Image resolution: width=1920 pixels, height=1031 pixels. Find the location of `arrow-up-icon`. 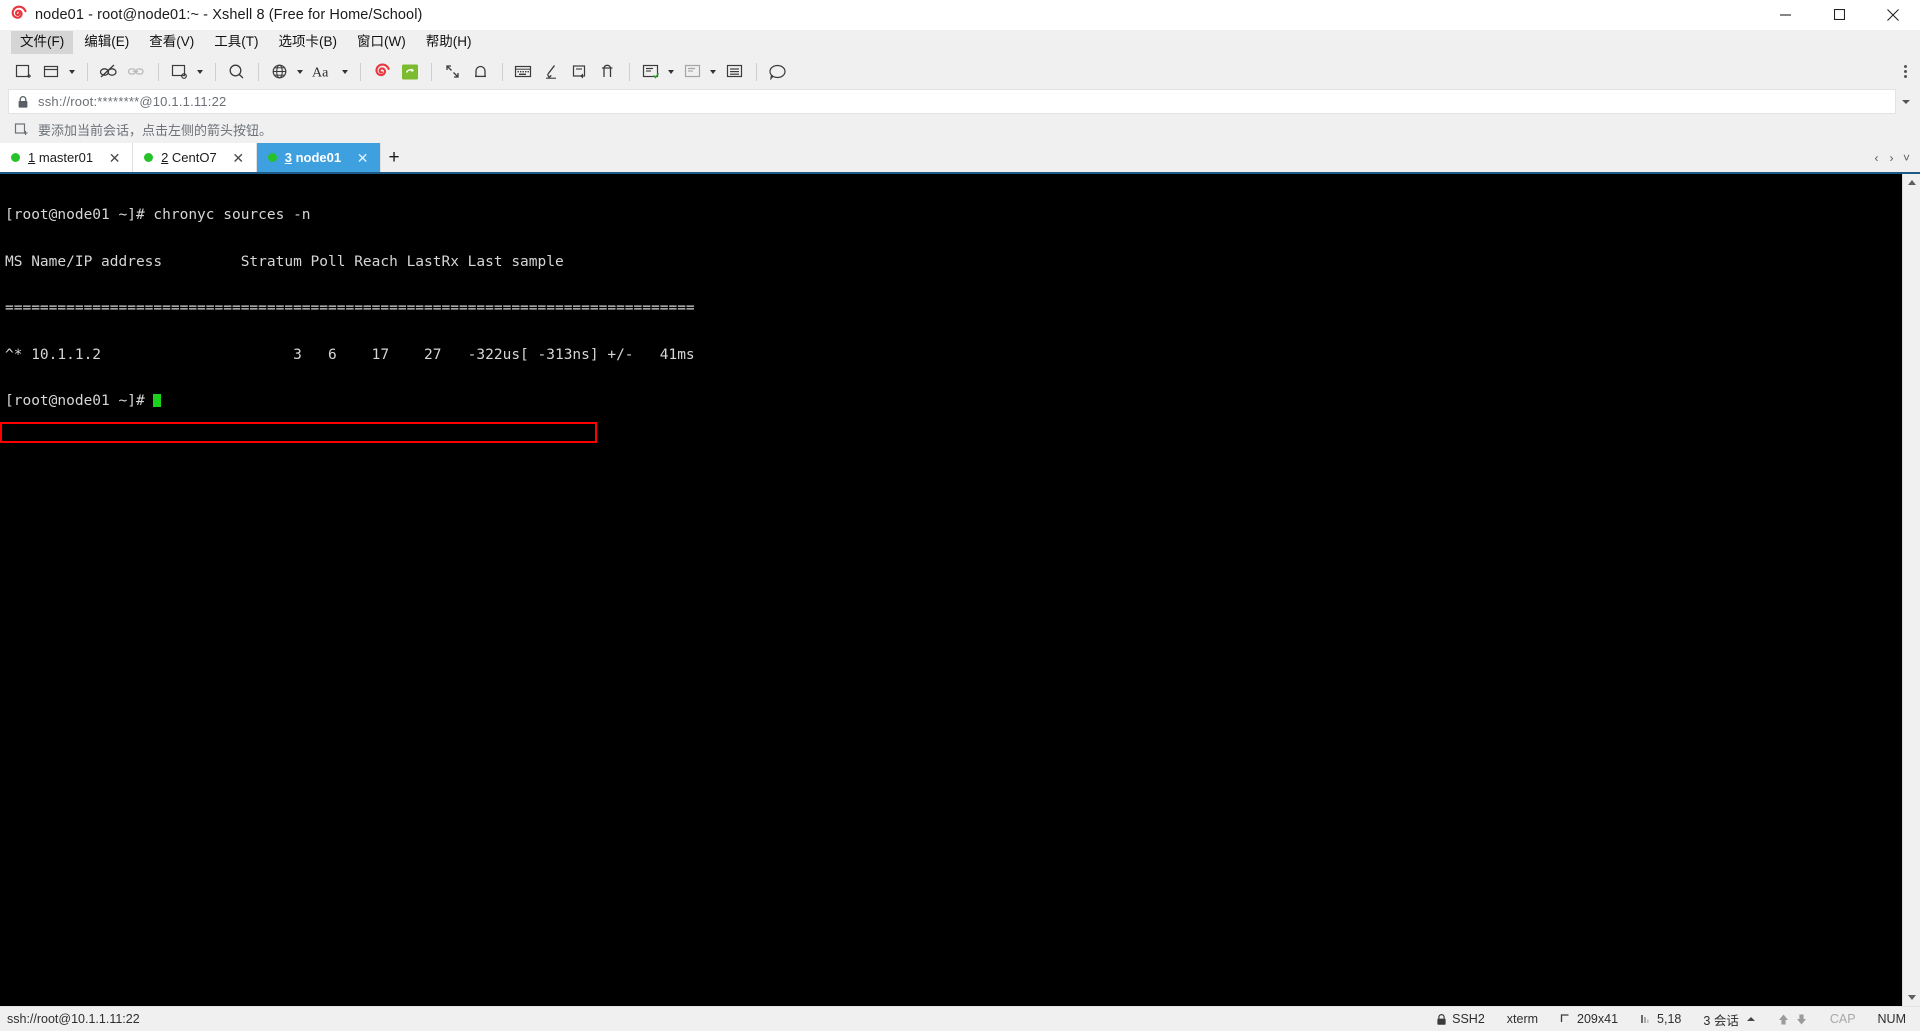

arrow-up-icon is located at coordinates (1783, 1019).